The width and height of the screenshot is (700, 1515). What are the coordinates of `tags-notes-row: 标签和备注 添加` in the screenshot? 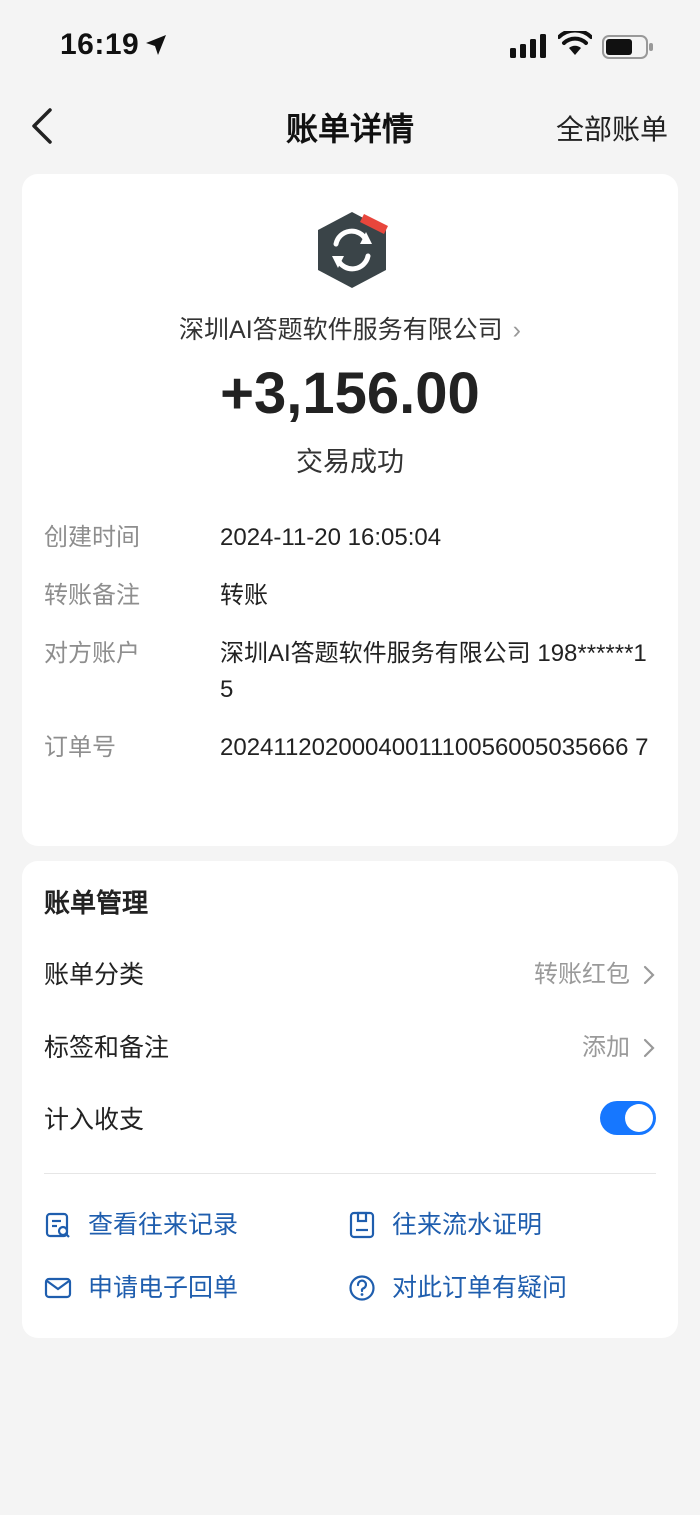 It's located at (350, 1048).